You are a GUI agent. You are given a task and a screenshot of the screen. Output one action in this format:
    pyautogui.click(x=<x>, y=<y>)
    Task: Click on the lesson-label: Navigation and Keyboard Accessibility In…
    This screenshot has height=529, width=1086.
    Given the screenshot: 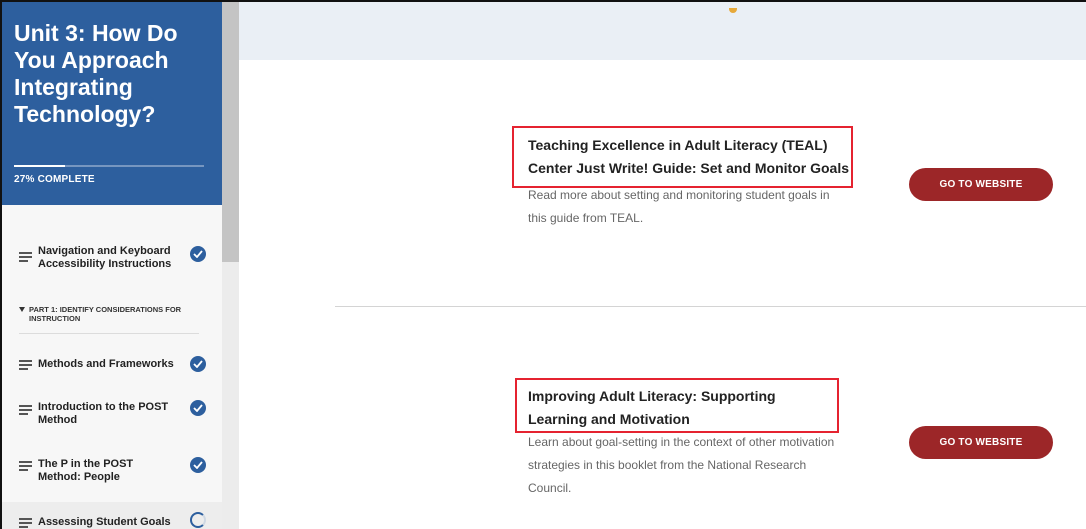 What is the action you would take?
    pyautogui.click(x=105, y=257)
    